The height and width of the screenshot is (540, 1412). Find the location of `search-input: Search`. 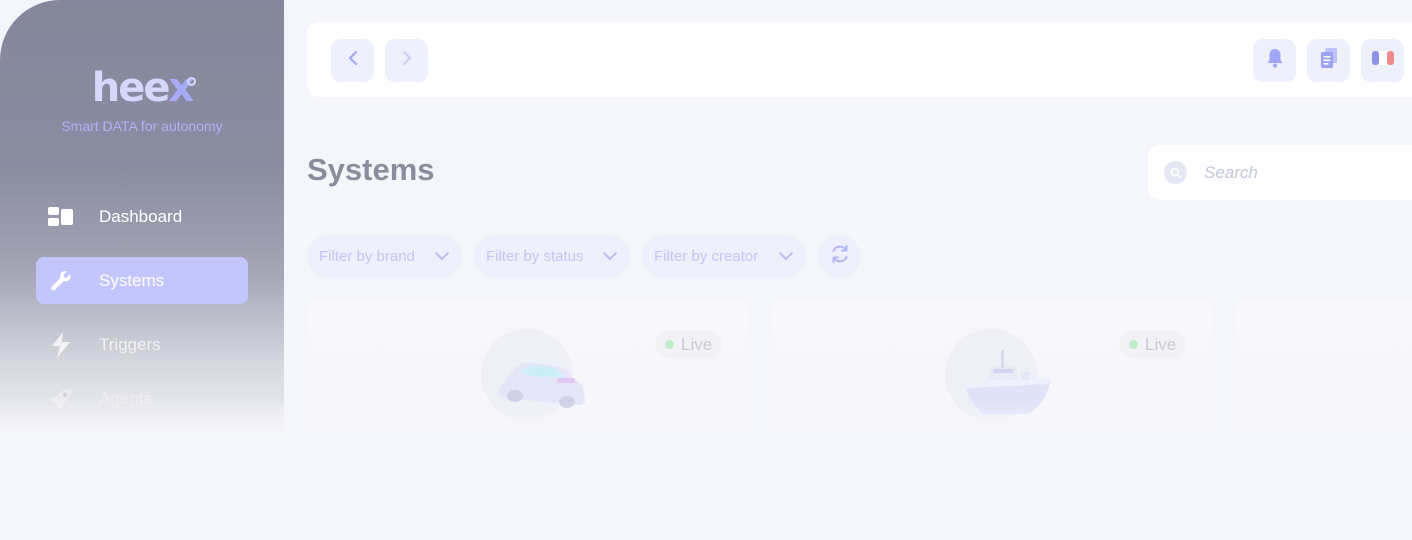

search-input: Search is located at coordinates (1231, 173).